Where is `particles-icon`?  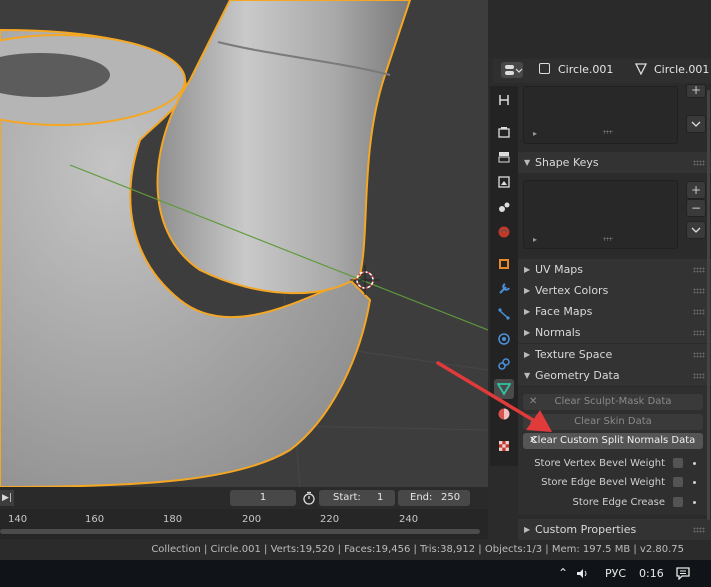 particles-icon is located at coordinates (504, 314).